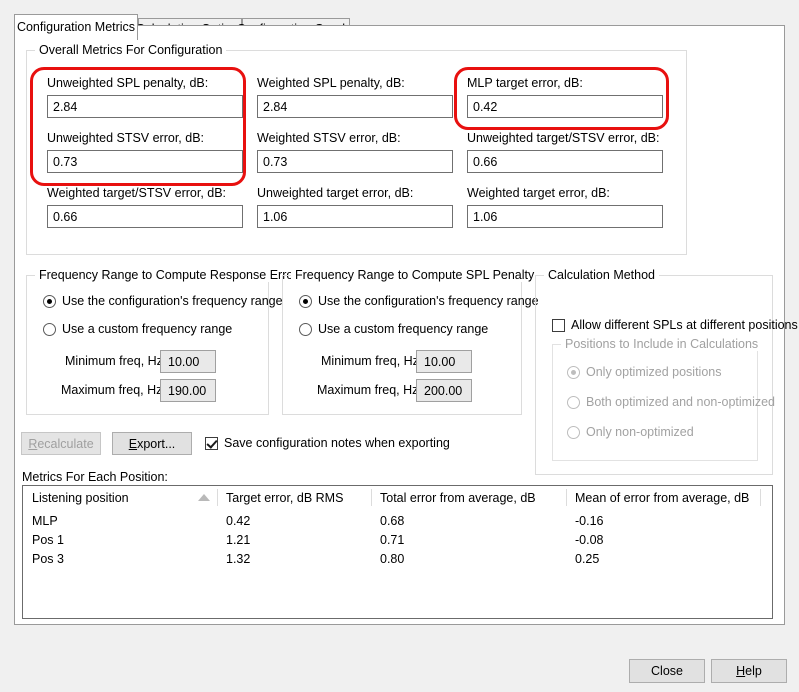 This screenshot has width=799, height=692. Describe the element at coordinates (48, 558) in the screenshot. I see `cell-listening-position: Pos 3` at that location.